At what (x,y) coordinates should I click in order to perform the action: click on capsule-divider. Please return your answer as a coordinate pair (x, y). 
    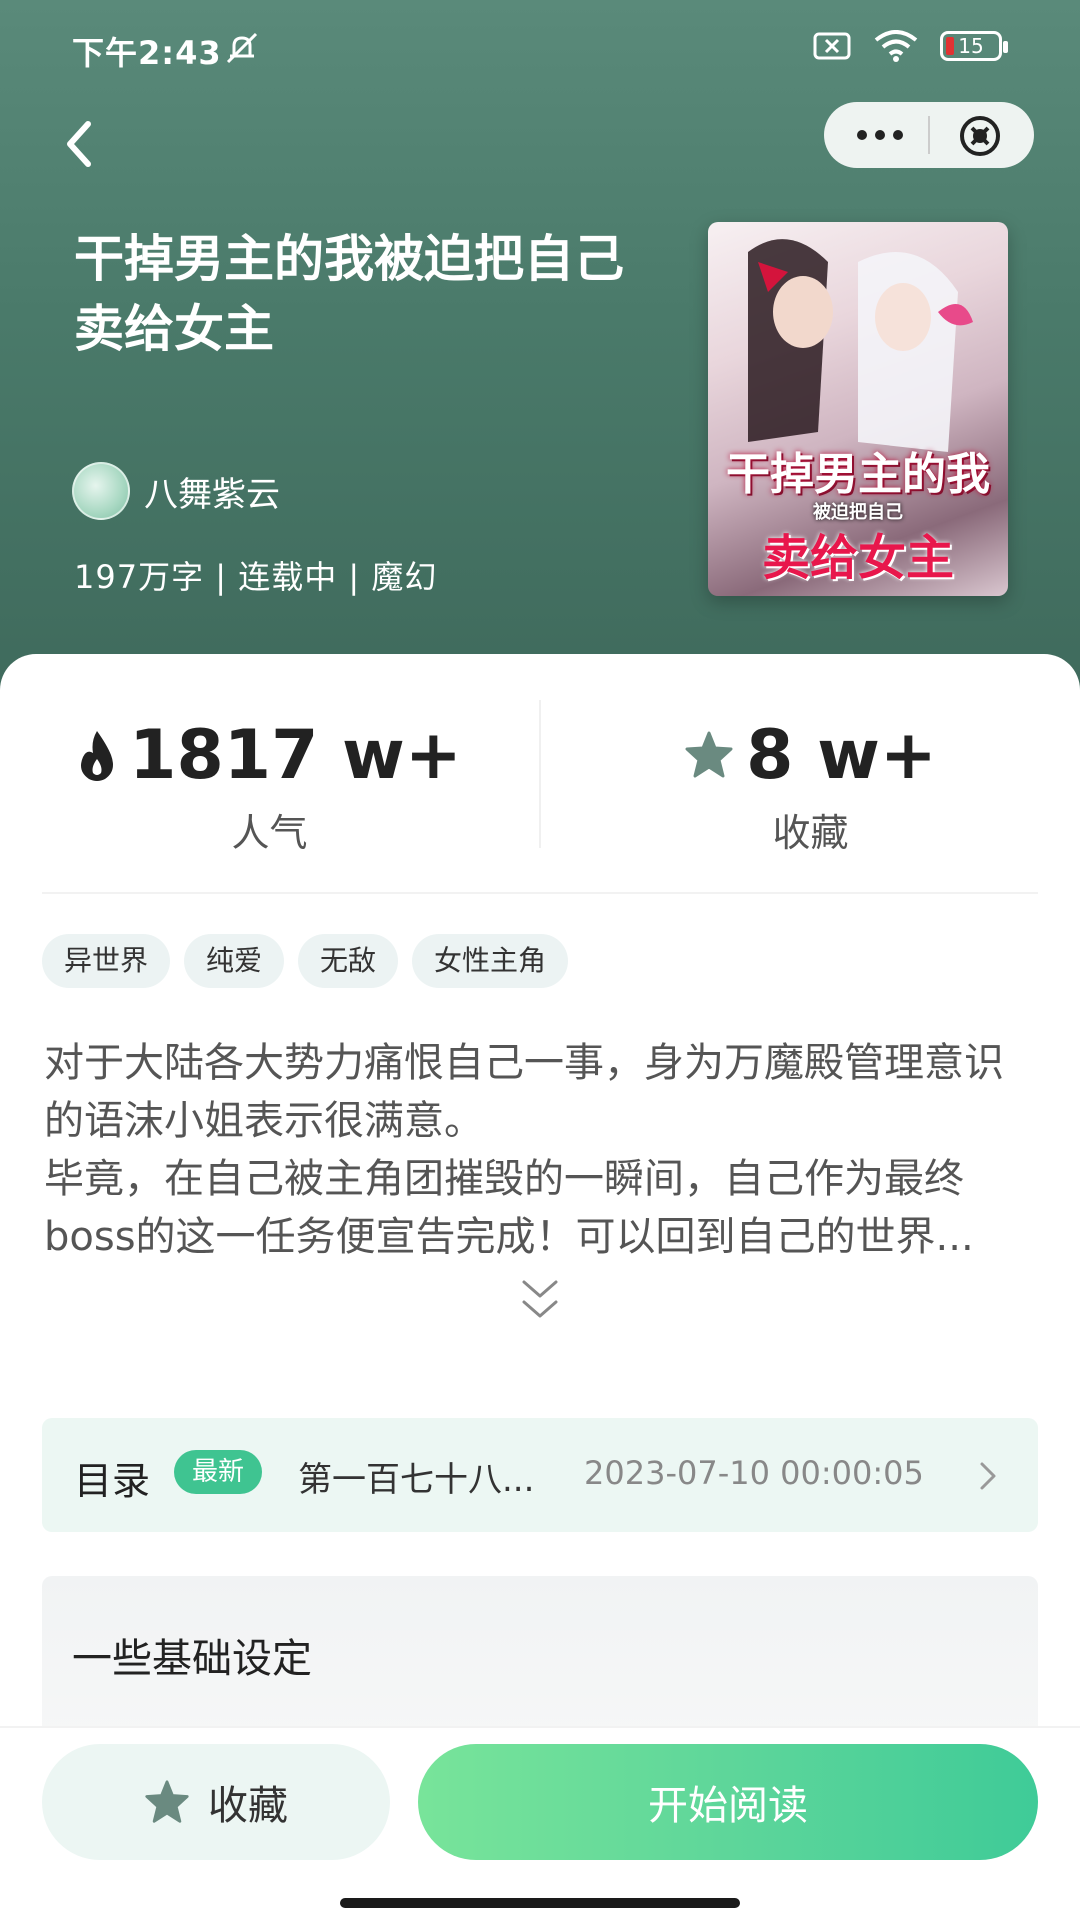
    Looking at the image, I should click on (929, 135).